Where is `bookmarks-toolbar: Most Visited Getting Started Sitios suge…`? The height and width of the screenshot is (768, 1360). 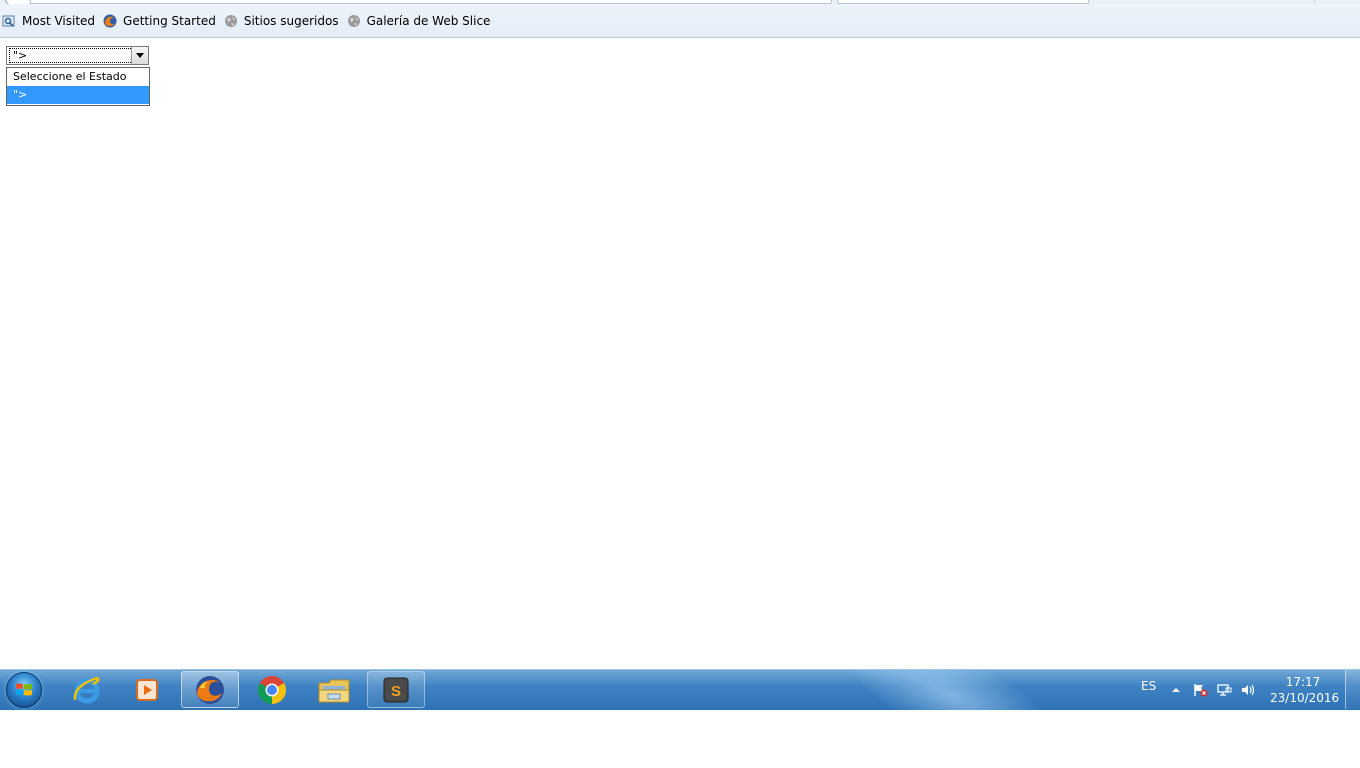 bookmarks-toolbar: Most Visited Getting Started Sitios suge… is located at coordinates (680, 21).